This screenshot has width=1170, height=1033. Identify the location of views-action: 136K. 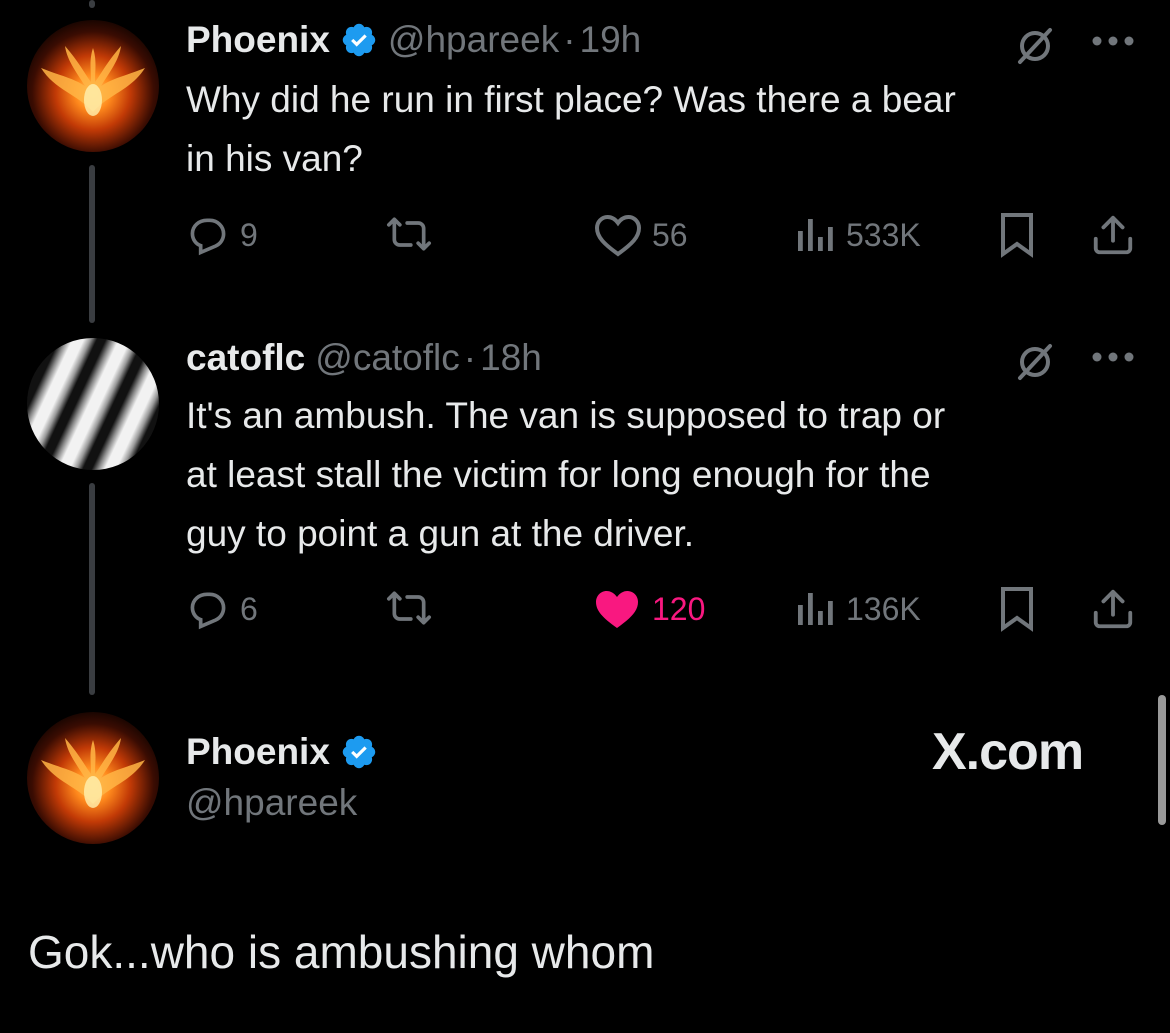
(858, 609).